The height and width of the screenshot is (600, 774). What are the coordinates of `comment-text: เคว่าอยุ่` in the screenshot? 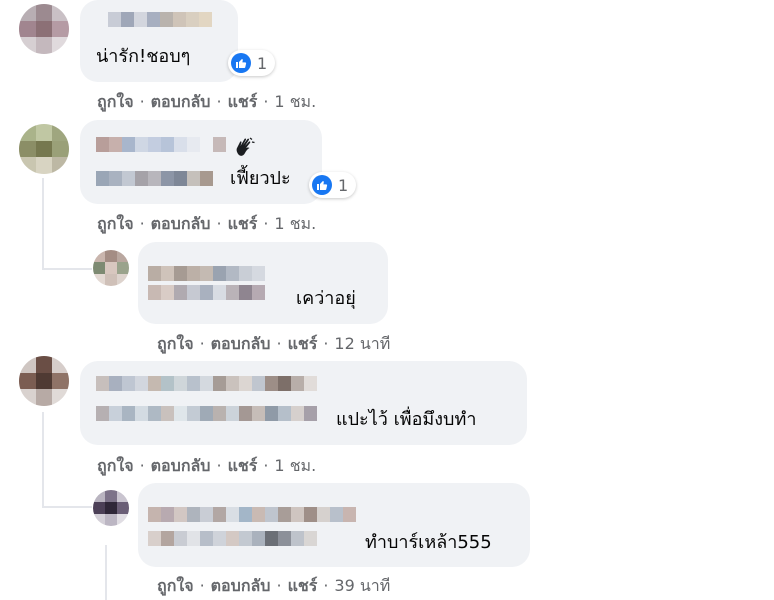 It's located at (326, 298).